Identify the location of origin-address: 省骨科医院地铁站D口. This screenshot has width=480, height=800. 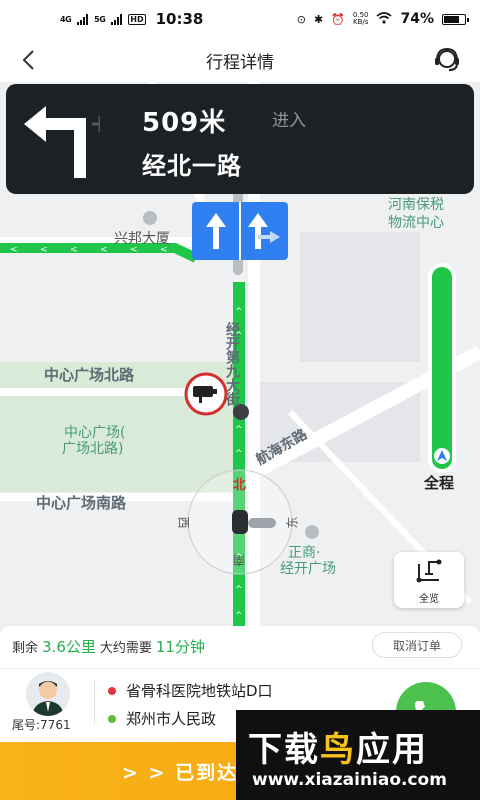
(190, 690).